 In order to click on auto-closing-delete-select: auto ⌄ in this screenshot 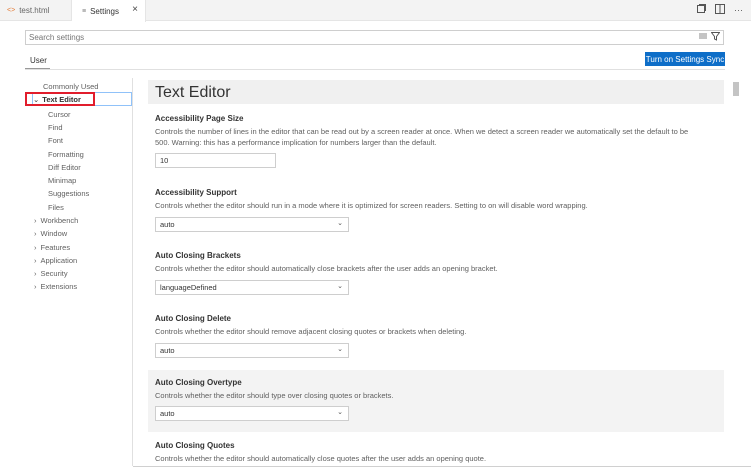, I will do `click(252, 350)`.